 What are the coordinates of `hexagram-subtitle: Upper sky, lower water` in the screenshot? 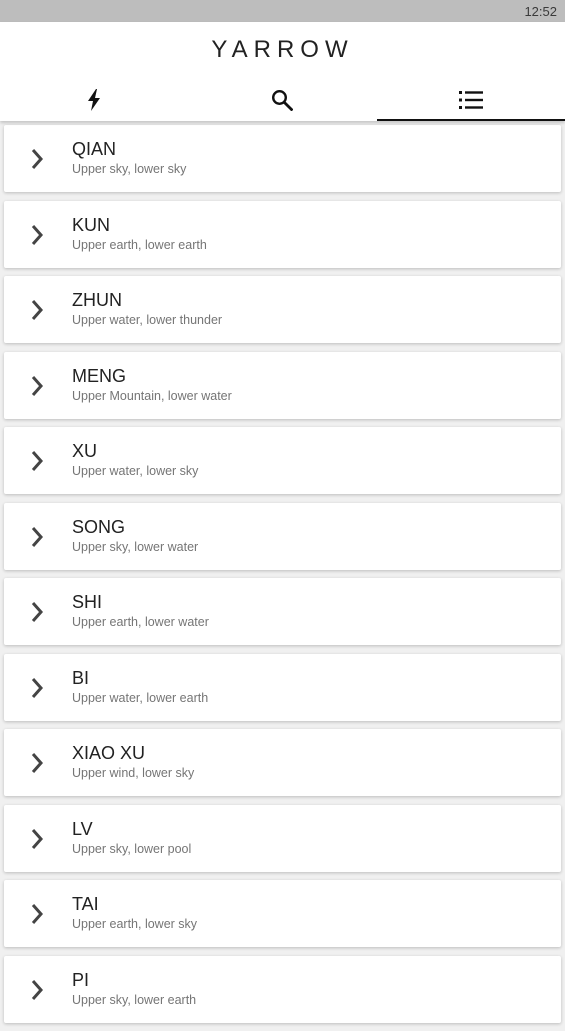 It's located at (135, 546).